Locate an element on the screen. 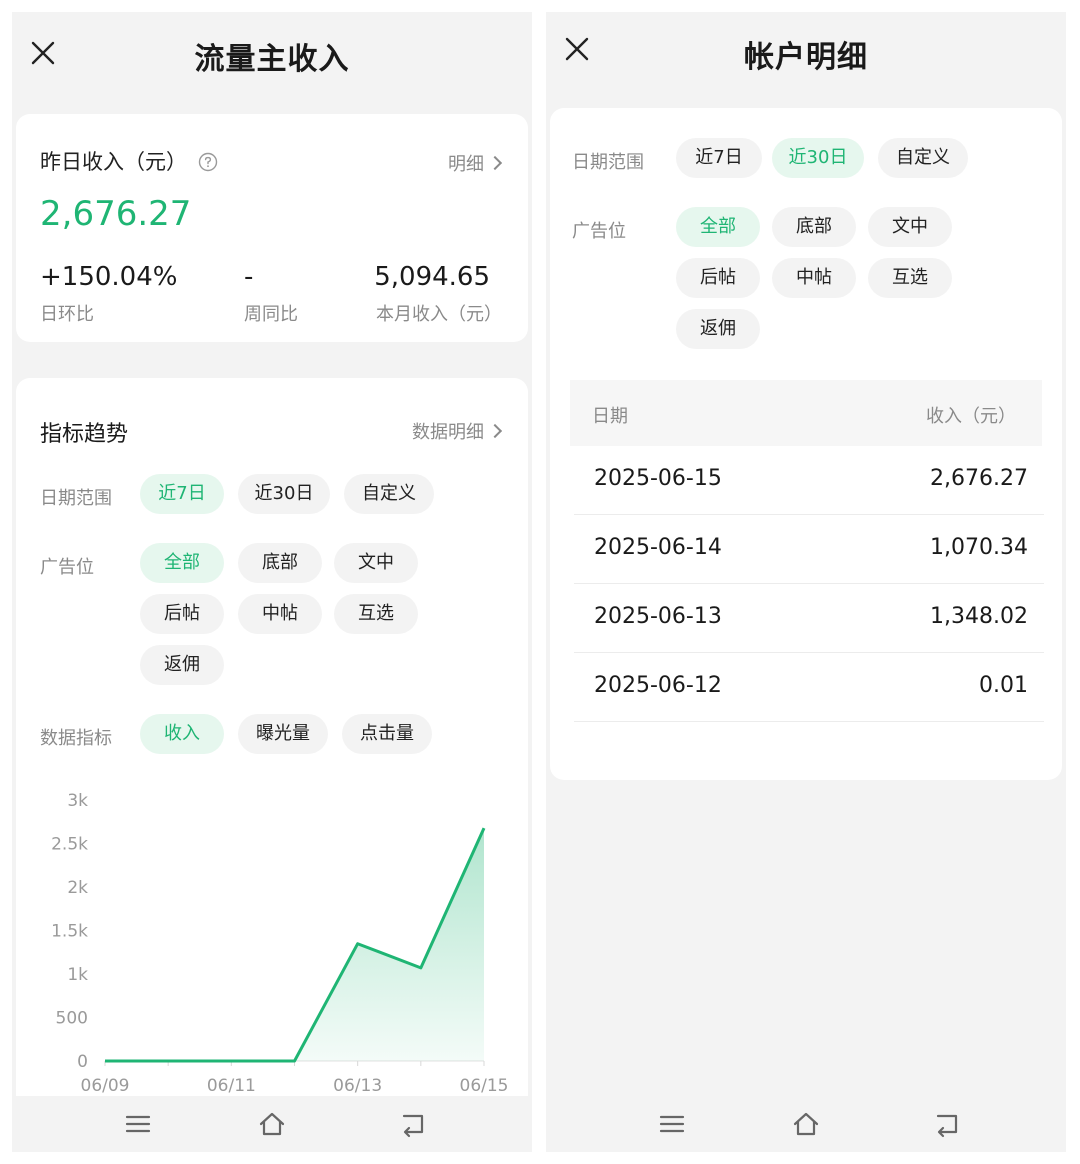 This screenshot has height=1164, width=1080. week-over-week-value: - is located at coordinates (249, 277).